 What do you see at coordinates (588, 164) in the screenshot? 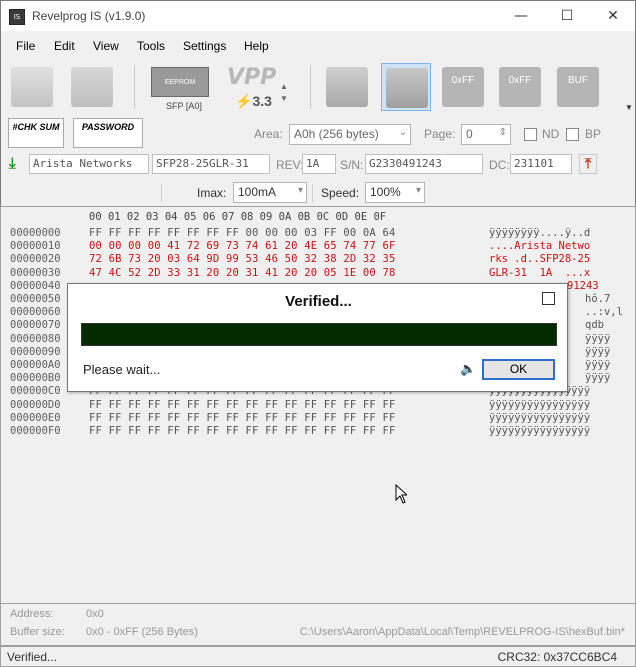
I see `upload-icon: ⤒` at bounding box center [588, 164].